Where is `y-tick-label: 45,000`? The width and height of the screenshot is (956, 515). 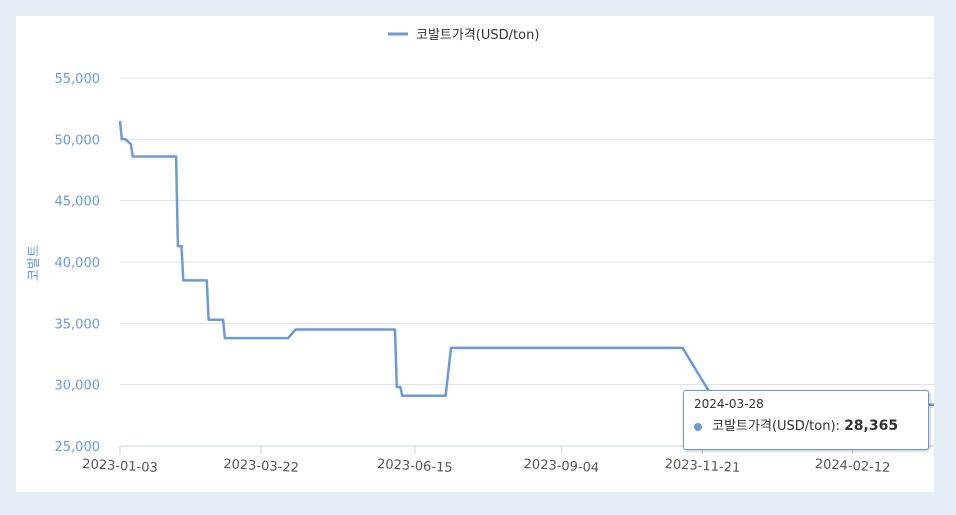 y-tick-label: 45,000 is located at coordinates (78, 202).